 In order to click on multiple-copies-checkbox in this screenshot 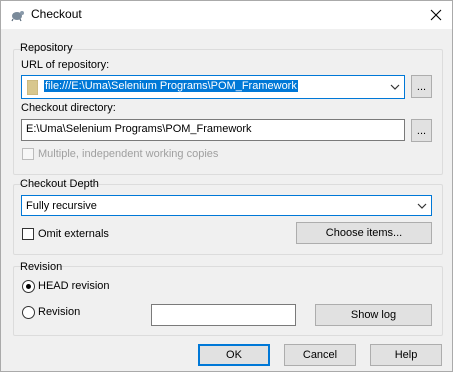, I will do `click(28, 154)`.